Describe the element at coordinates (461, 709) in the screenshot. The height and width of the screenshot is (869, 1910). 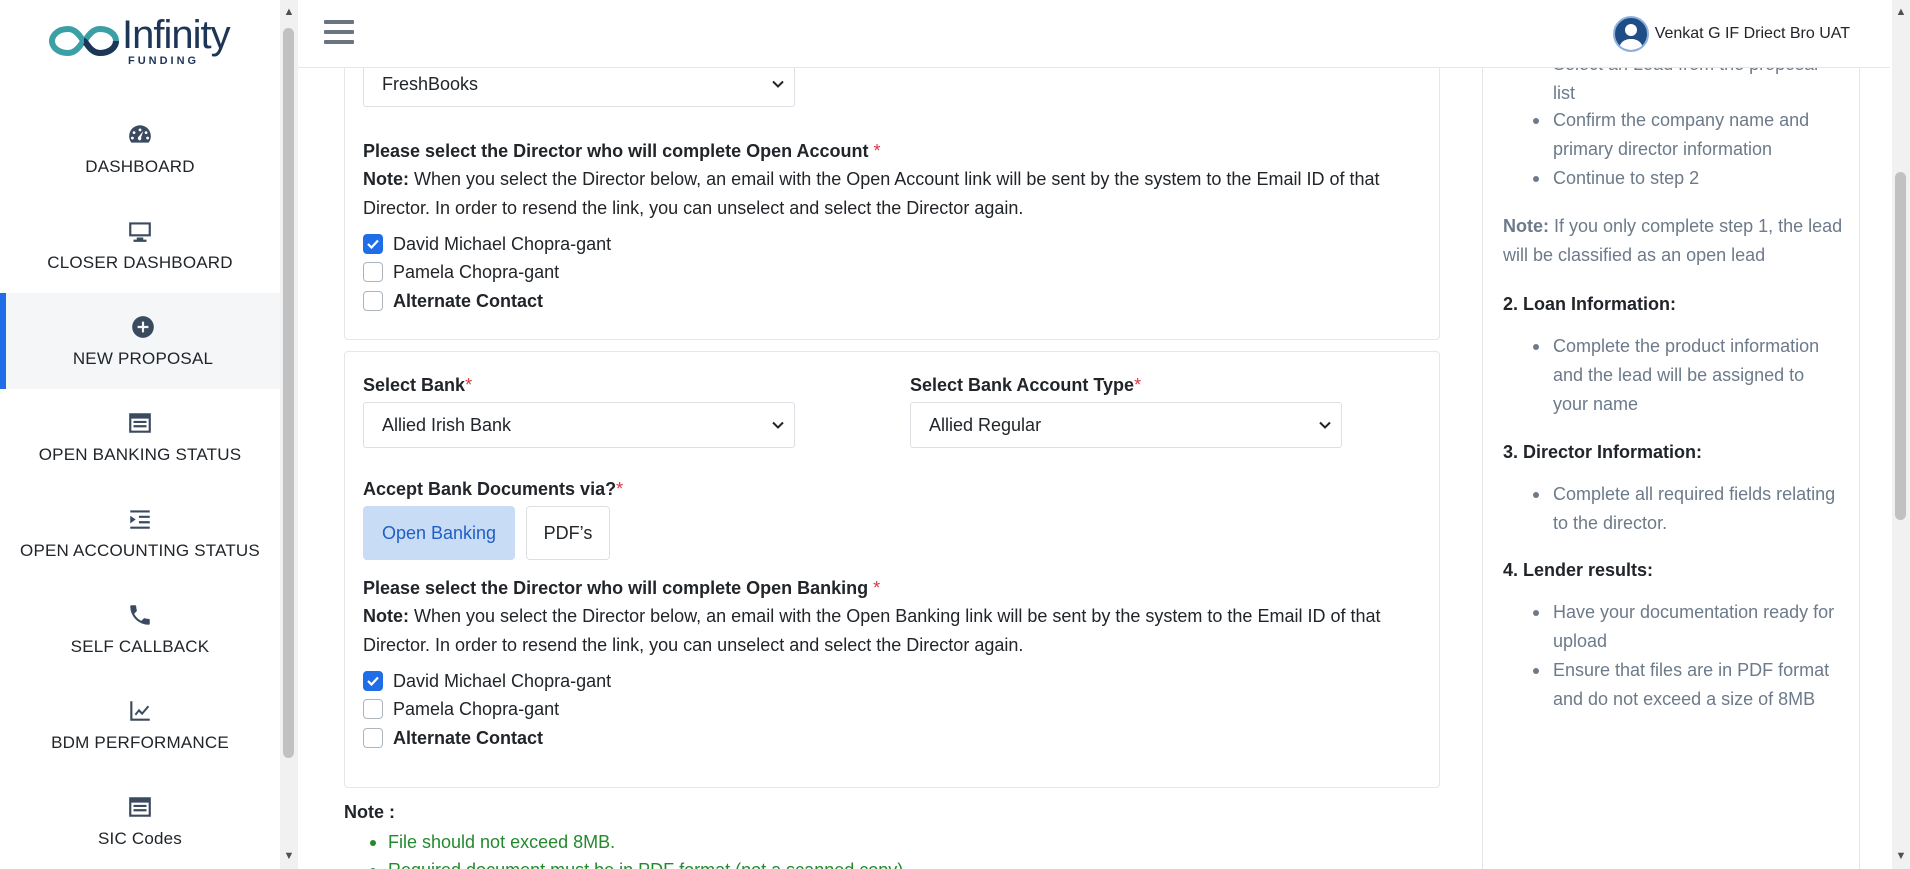
I see `open-banking-director-2: Pamela Chopra-gant` at that location.